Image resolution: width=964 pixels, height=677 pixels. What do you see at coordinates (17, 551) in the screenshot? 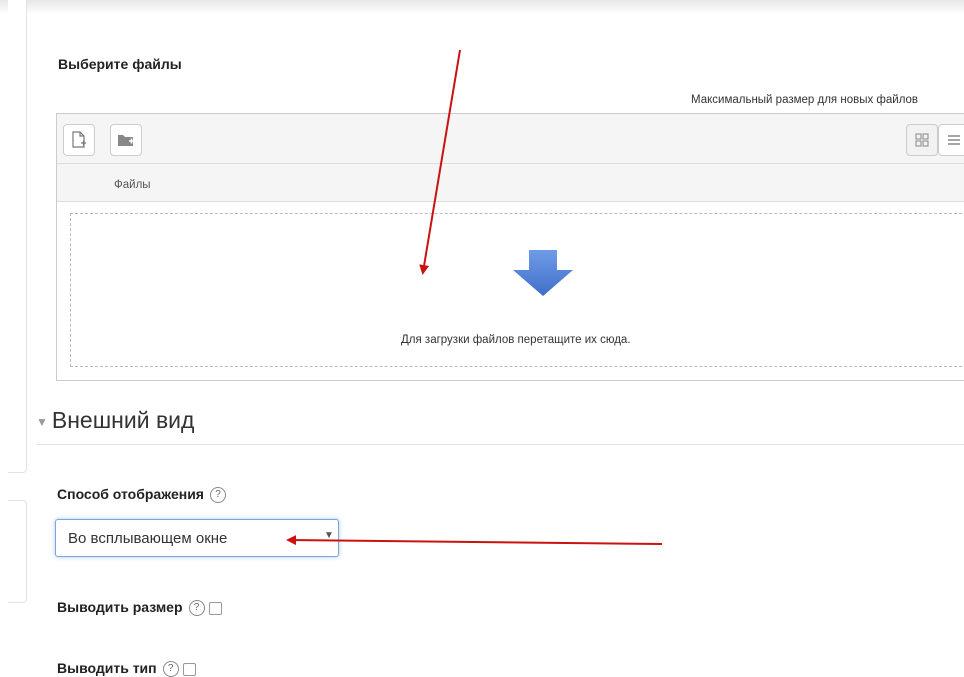
I see `sidebar-panel-bottom` at bounding box center [17, 551].